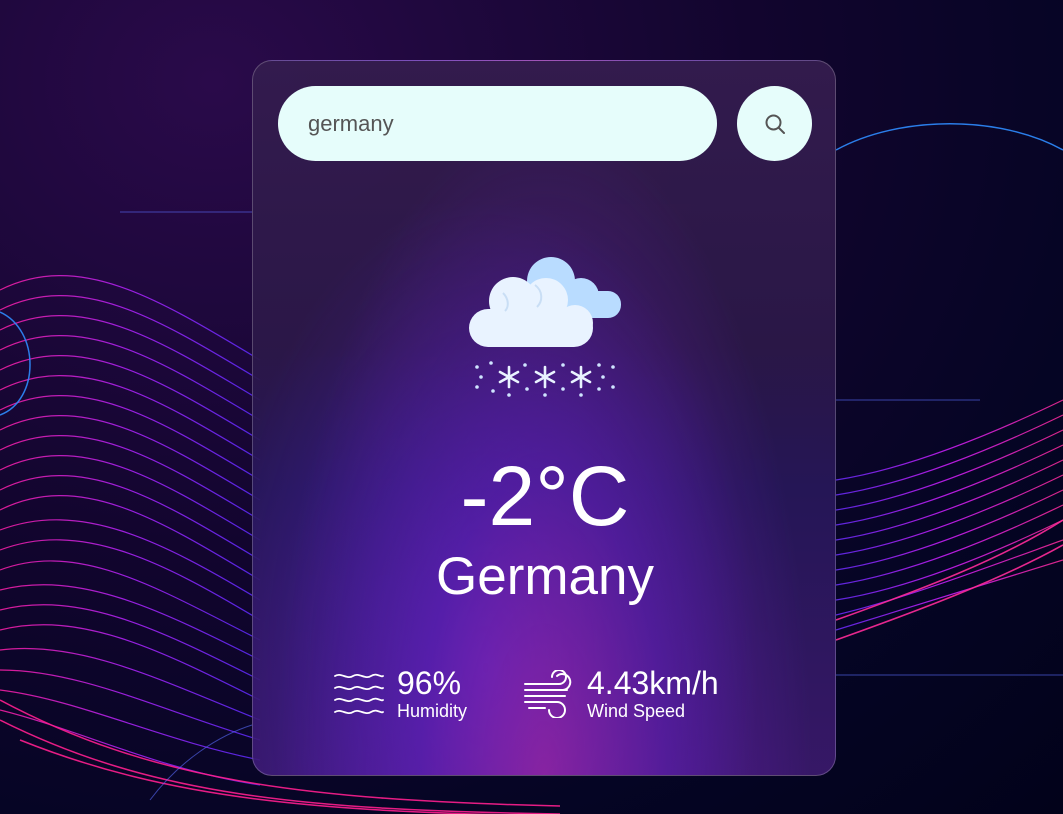  I want to click on snow-cloud-icon, so click(545, 327).